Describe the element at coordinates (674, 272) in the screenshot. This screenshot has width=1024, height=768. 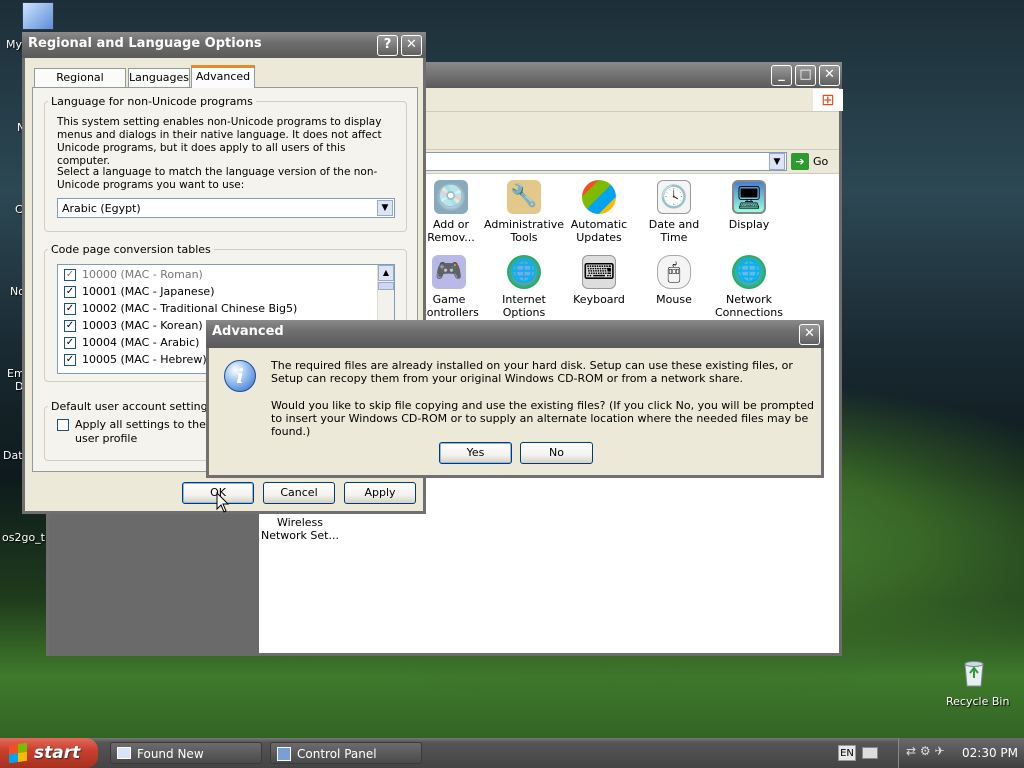
I see `mouse-icon: 🖱` at that location.